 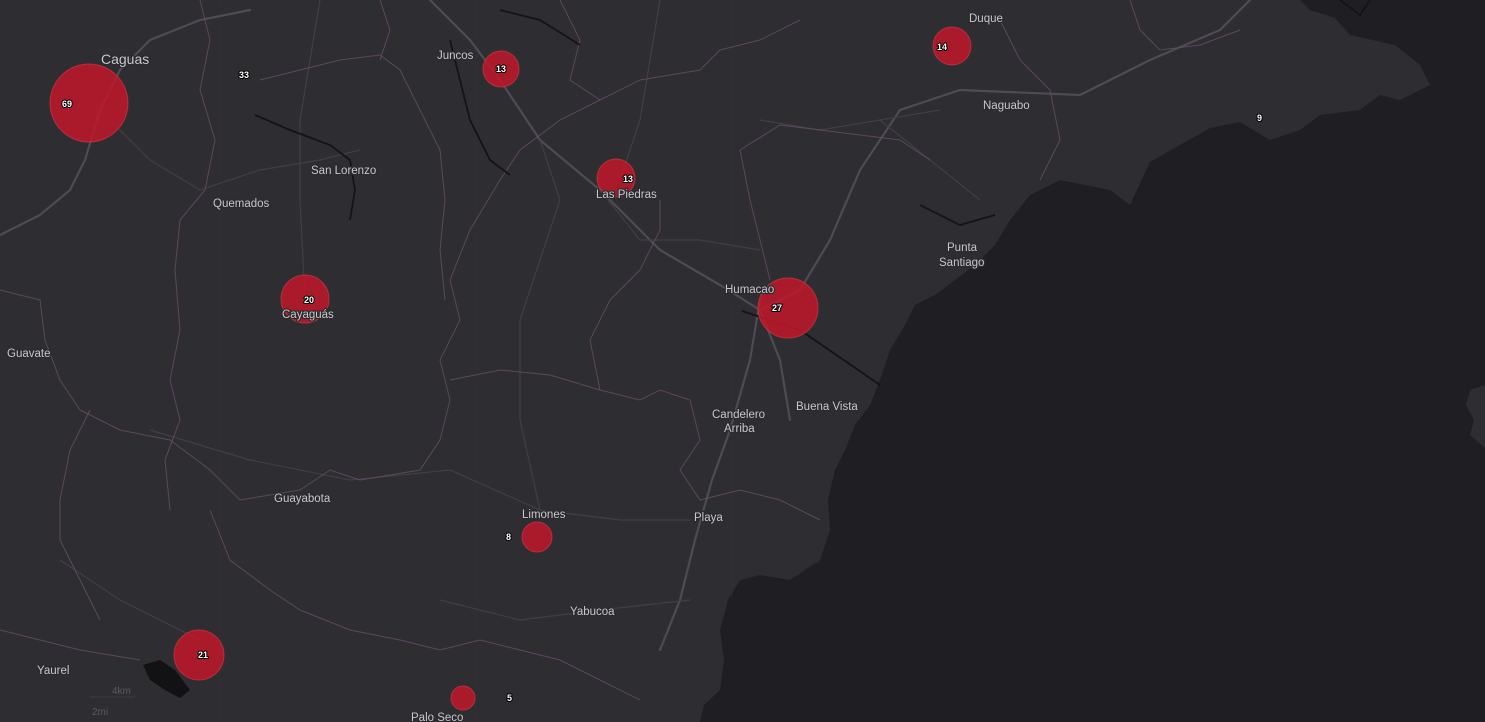 What do you see at coordinates (121, 691) in the screenshot?
I see `scale-km: 4km` at bounding box center [121, 691].